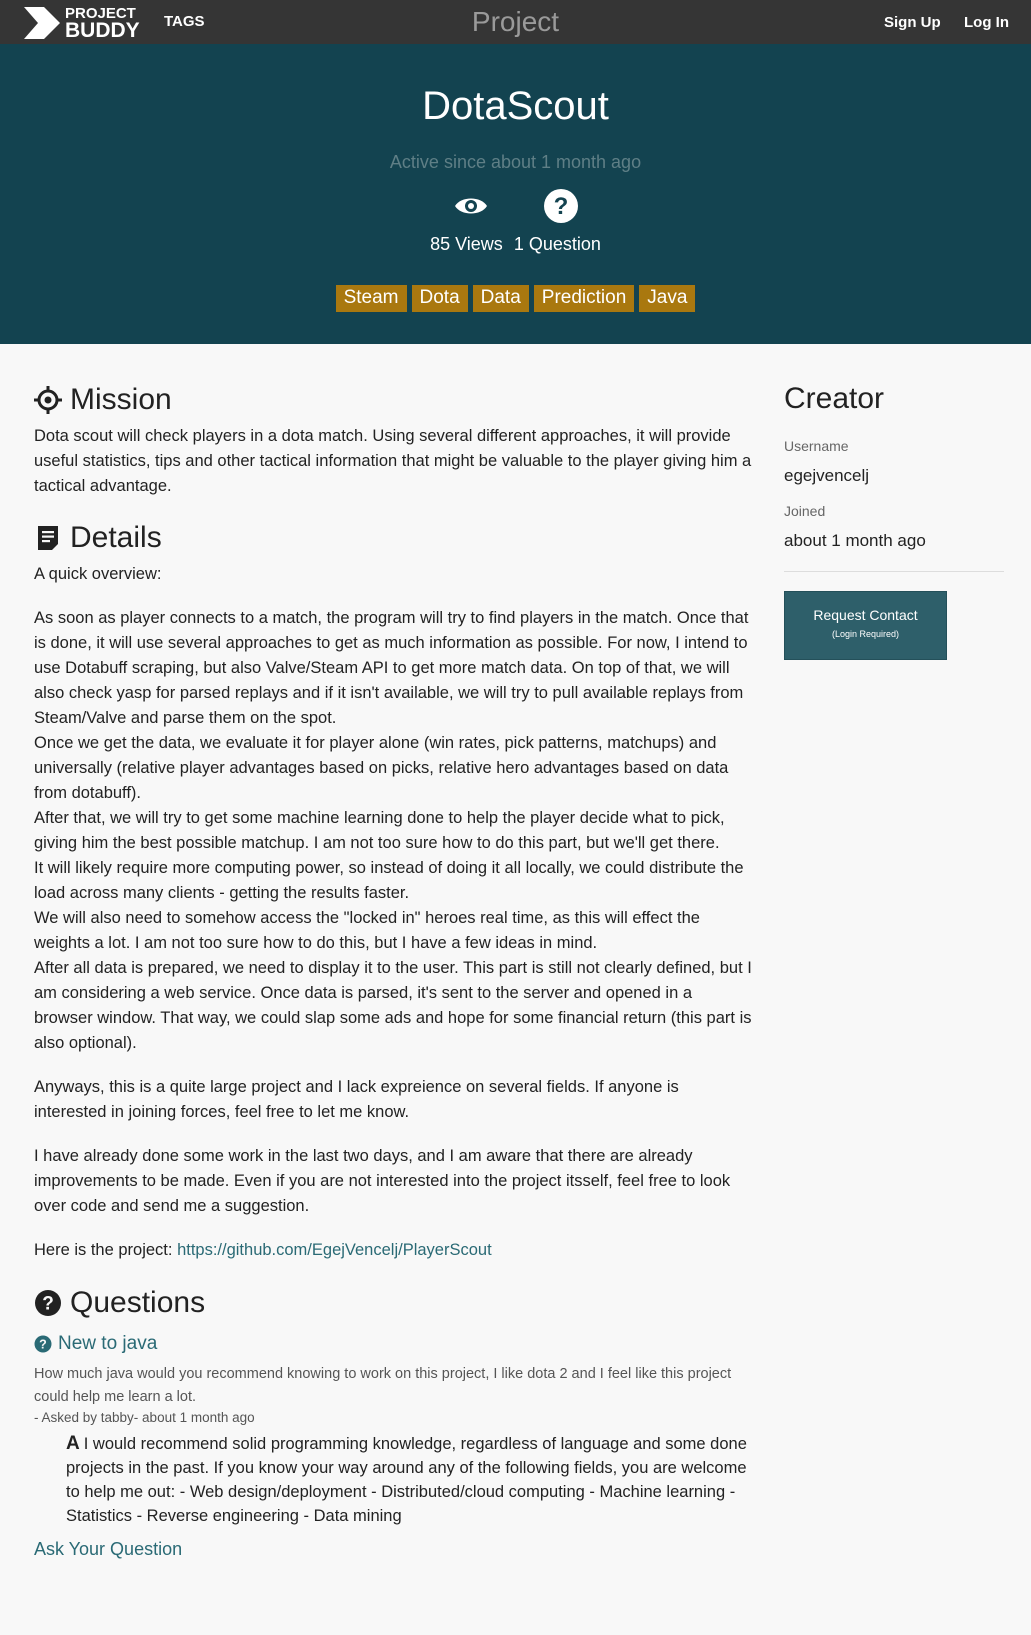 The height and width of the screenshot is (1635, 1031). Describe the element at coordinates (138, 1302) in the screenshot. I see `questions-title: Questions` at that location.